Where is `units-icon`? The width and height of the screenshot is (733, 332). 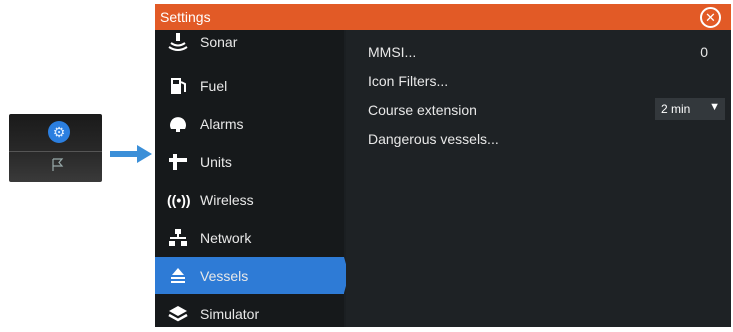 units-icon is located at coordinates (178, 162).